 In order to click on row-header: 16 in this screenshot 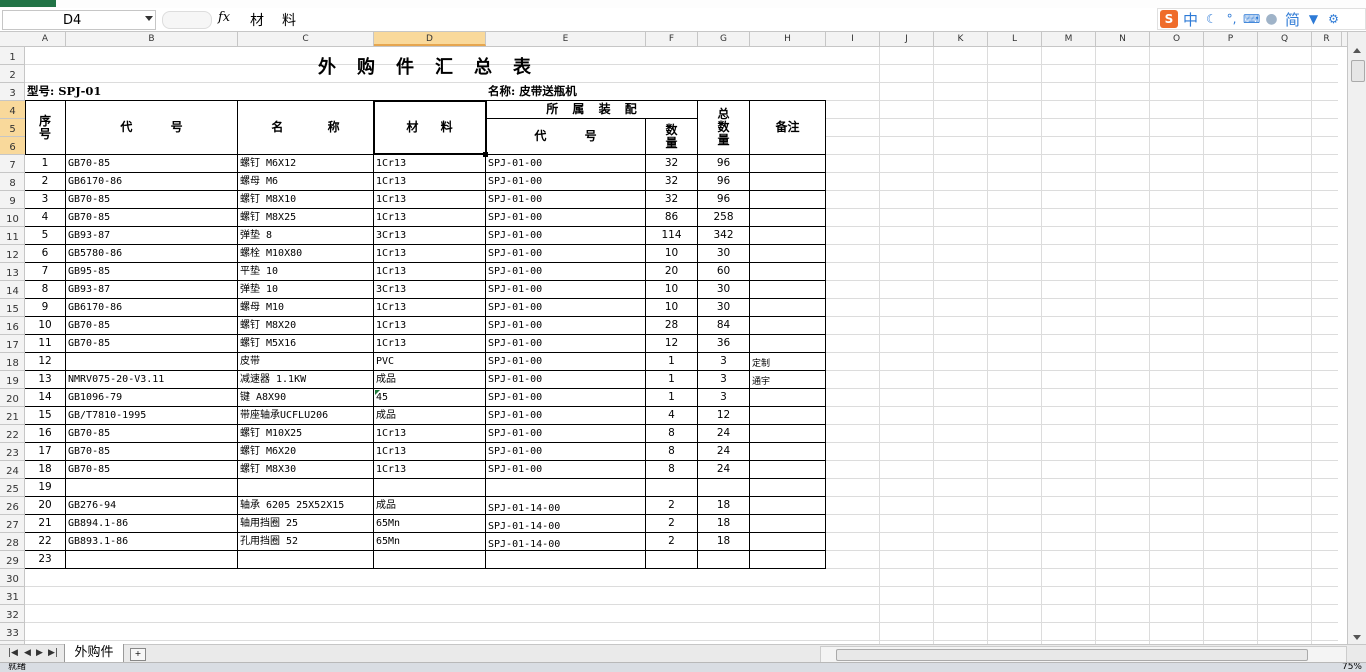, I will do `click(12, 326)`.